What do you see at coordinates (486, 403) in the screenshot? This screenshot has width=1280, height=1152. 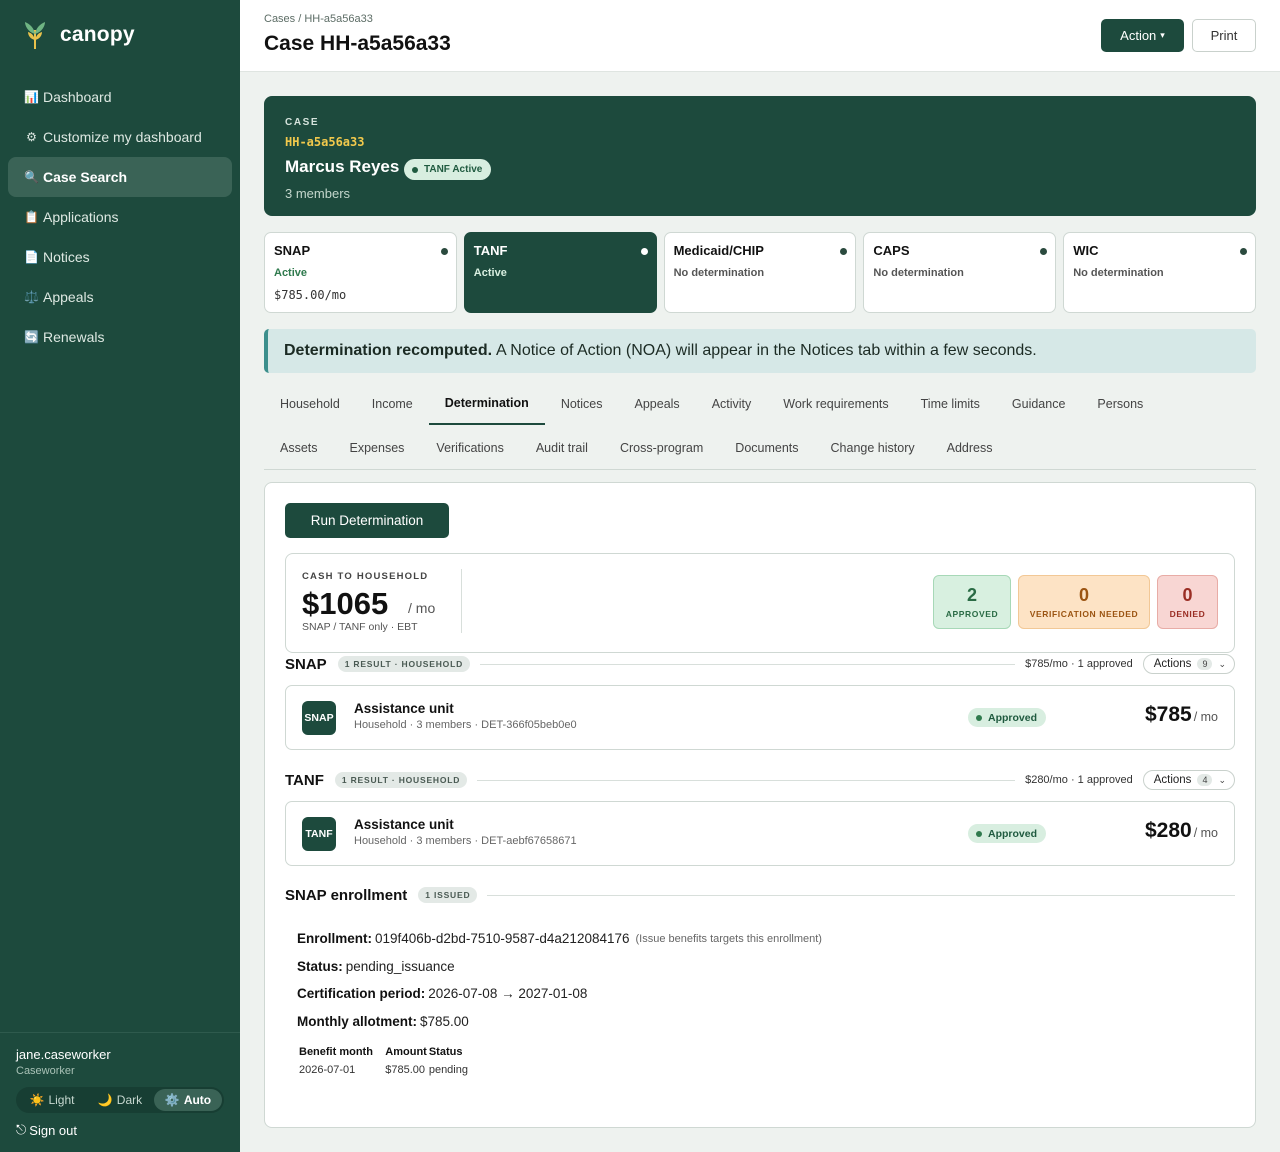 I see `tab-determination: Determination` at bounding box center [486, 403].